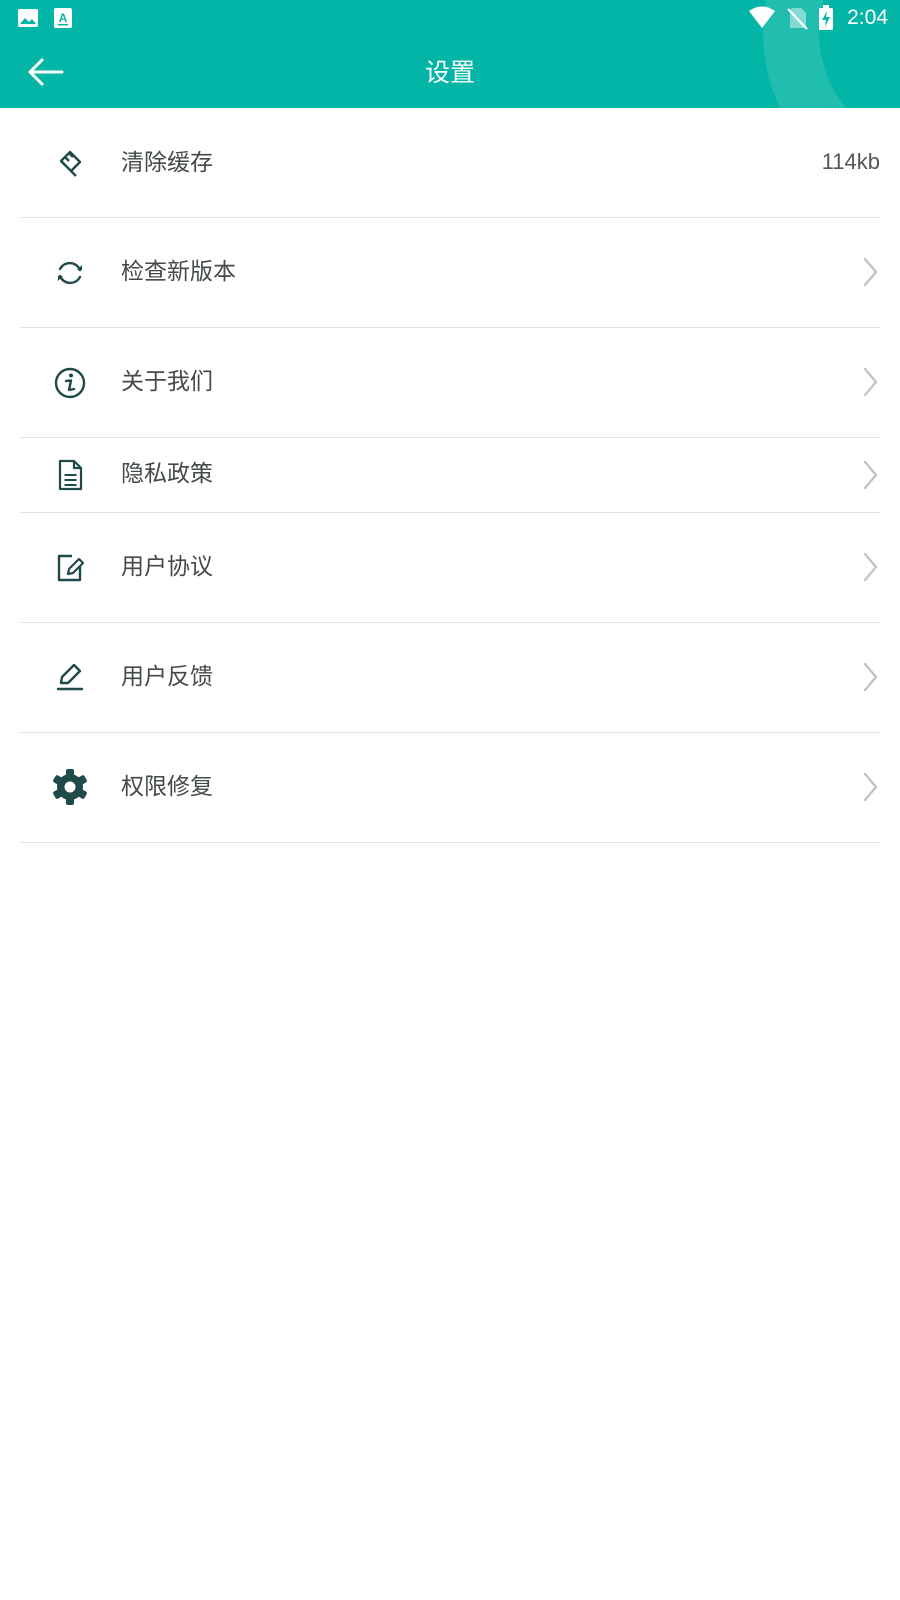  Describe the element at coordinates (167, 677) in the screenshot. I see `settings-item-label: 用户反馈` at that location.